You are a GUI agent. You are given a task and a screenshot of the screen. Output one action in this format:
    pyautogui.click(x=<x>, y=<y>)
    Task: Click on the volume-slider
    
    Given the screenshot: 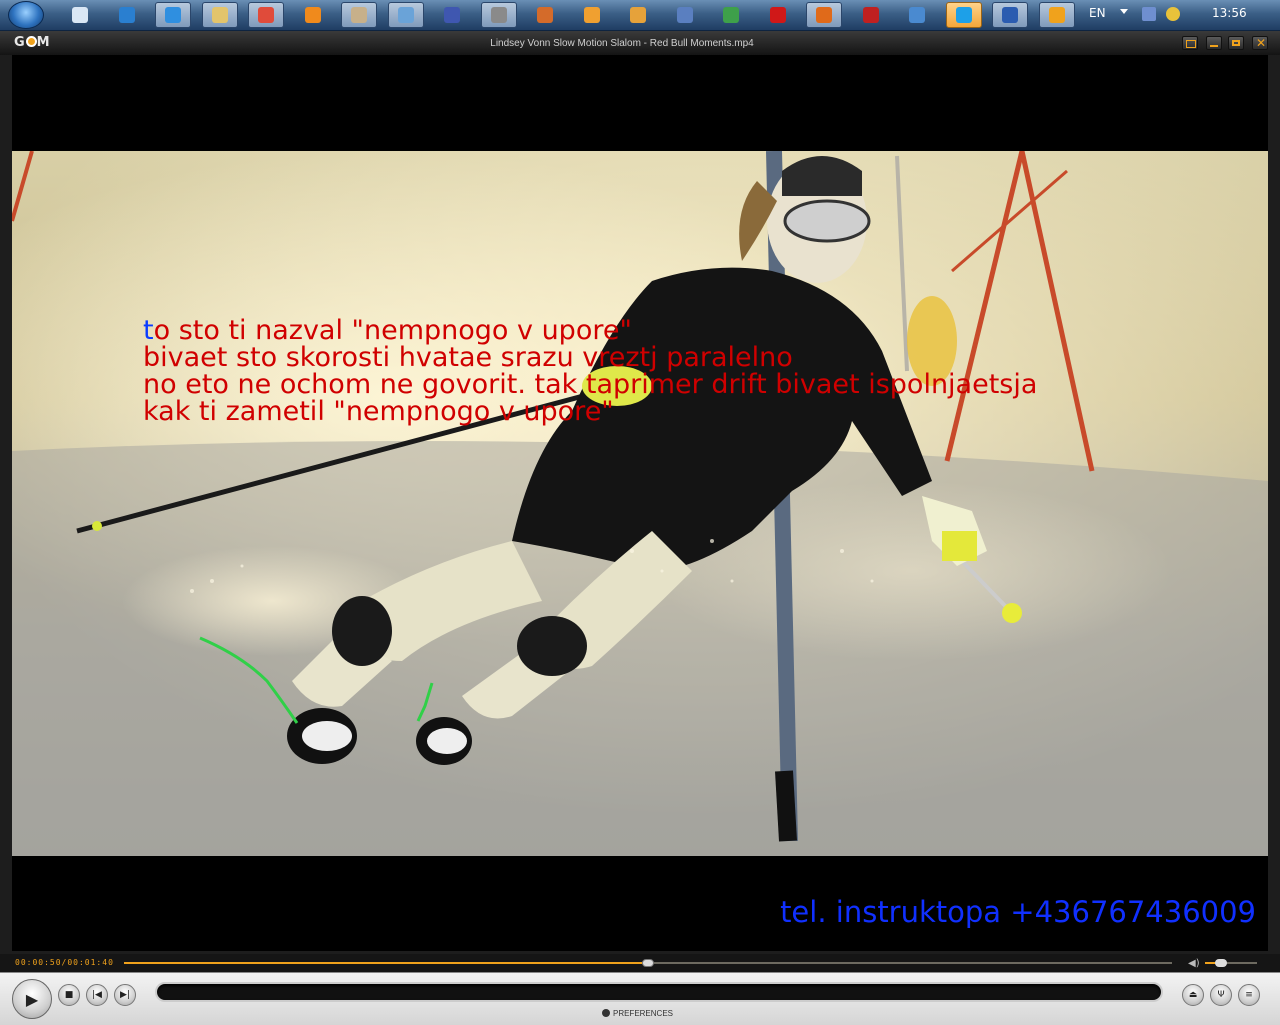 What is the action you would take?
    pyautogui.click(x=1231, y=963)
    